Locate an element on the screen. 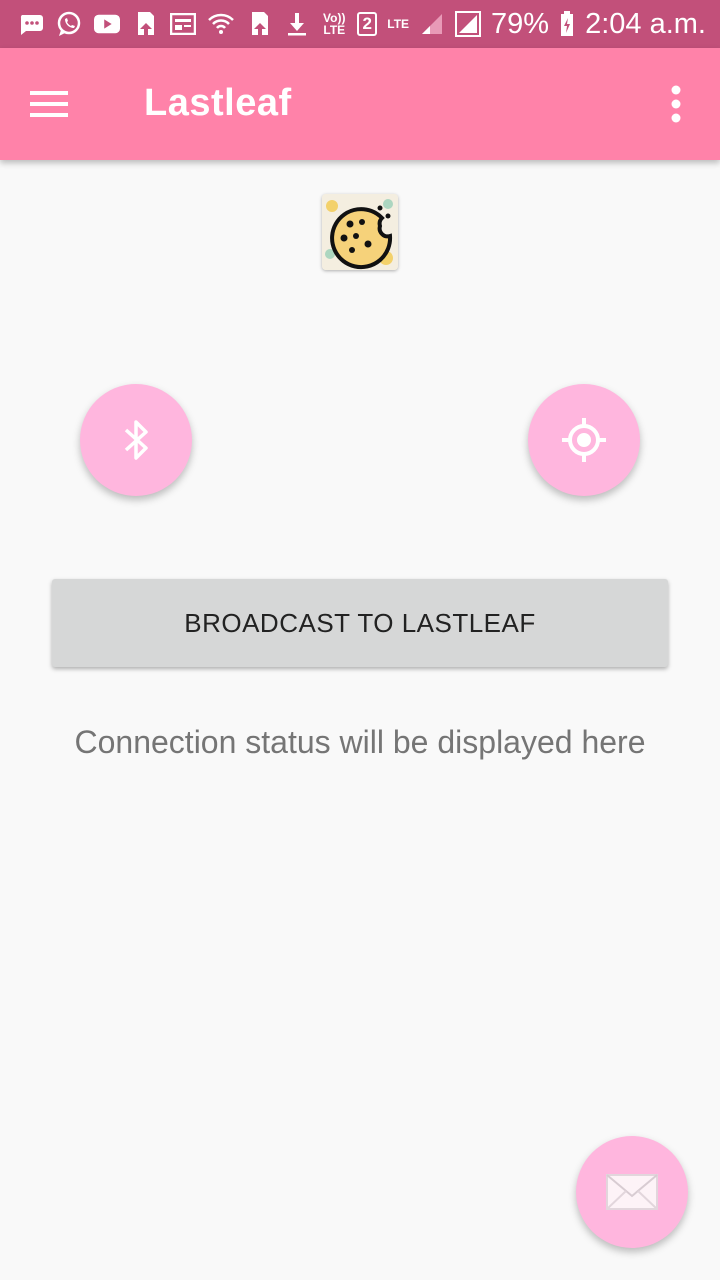 Image resolution: width=720 pixels, height=1280 pixels. broadcast-button: BROADCAST TO LASTLEAF is located at coordinates (360, 623).